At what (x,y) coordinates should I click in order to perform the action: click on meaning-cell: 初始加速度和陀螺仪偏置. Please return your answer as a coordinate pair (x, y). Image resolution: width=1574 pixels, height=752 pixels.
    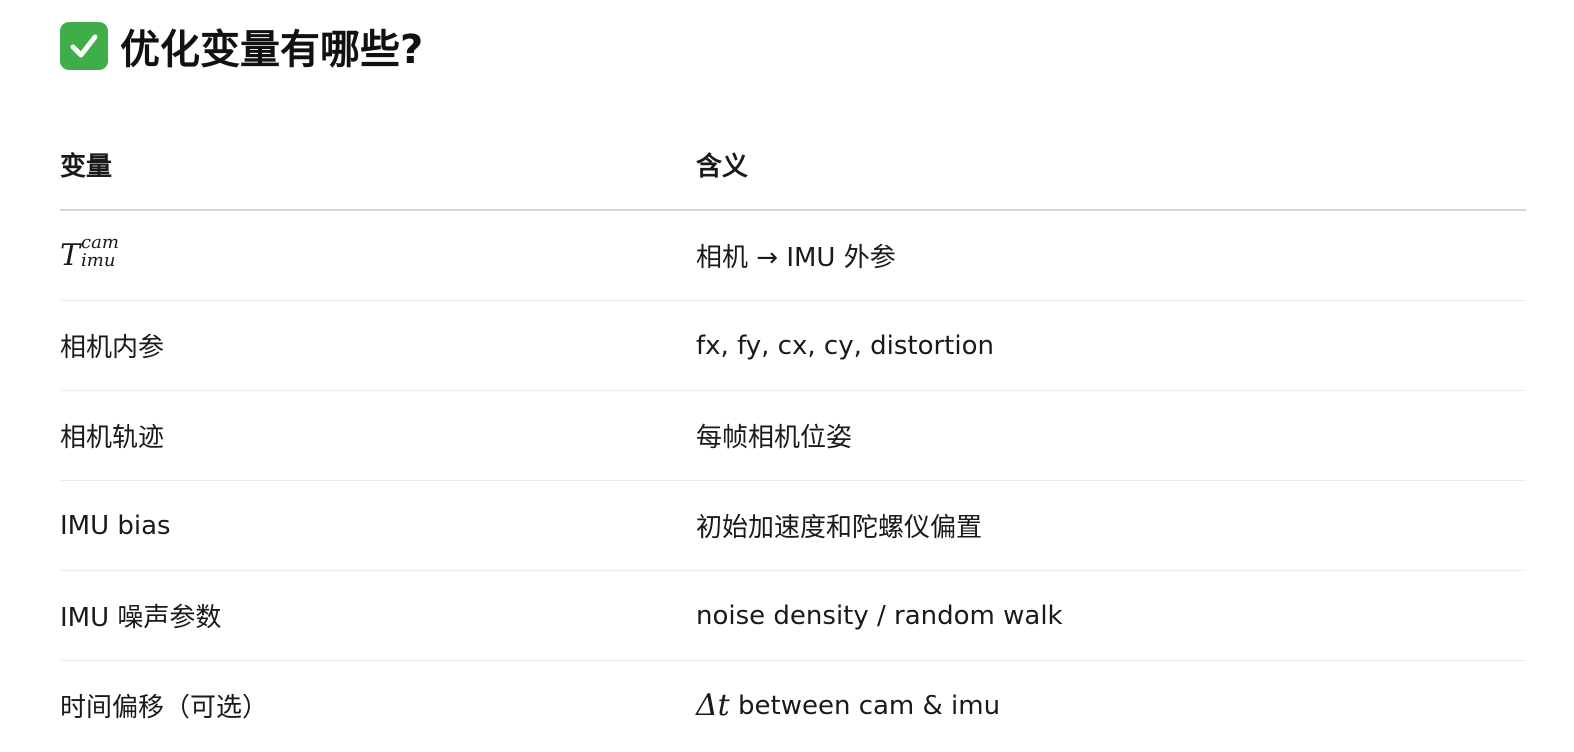
    Looking at the image, I should click on (839, 528).